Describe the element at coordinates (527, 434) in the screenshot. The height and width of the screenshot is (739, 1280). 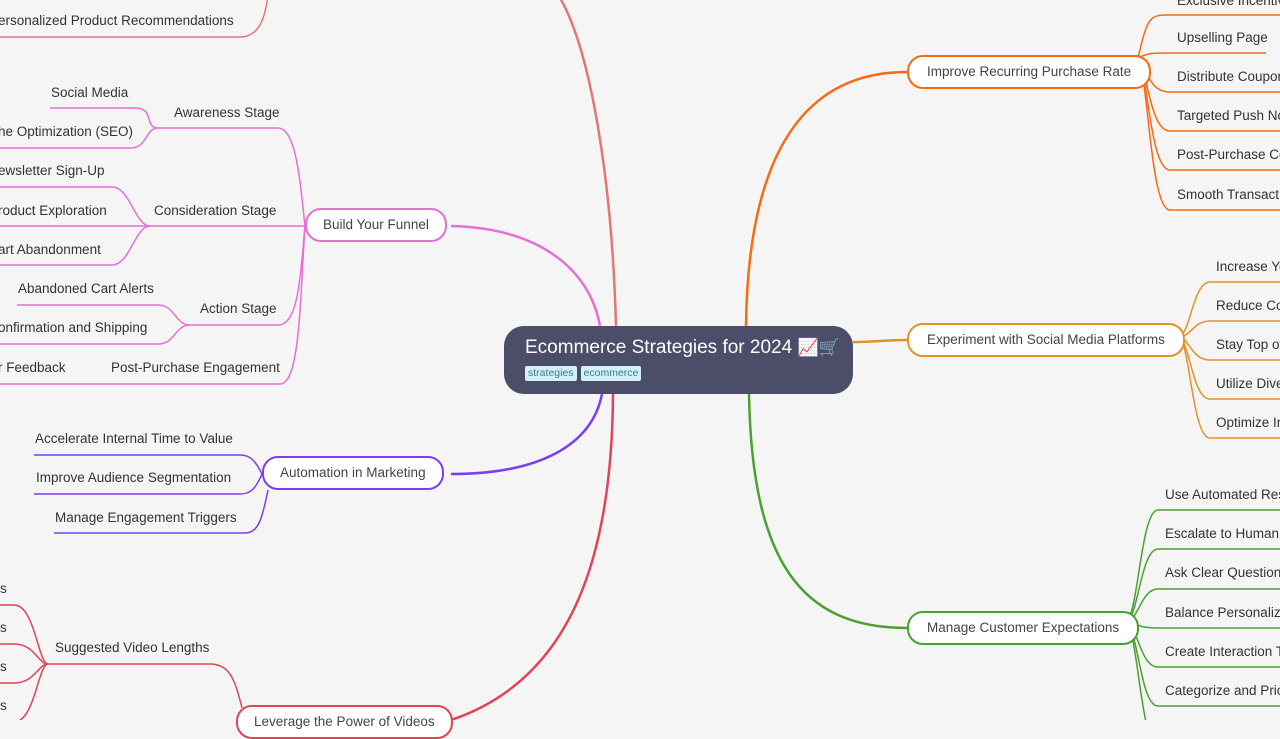
I see `link-root-automation` at that location.